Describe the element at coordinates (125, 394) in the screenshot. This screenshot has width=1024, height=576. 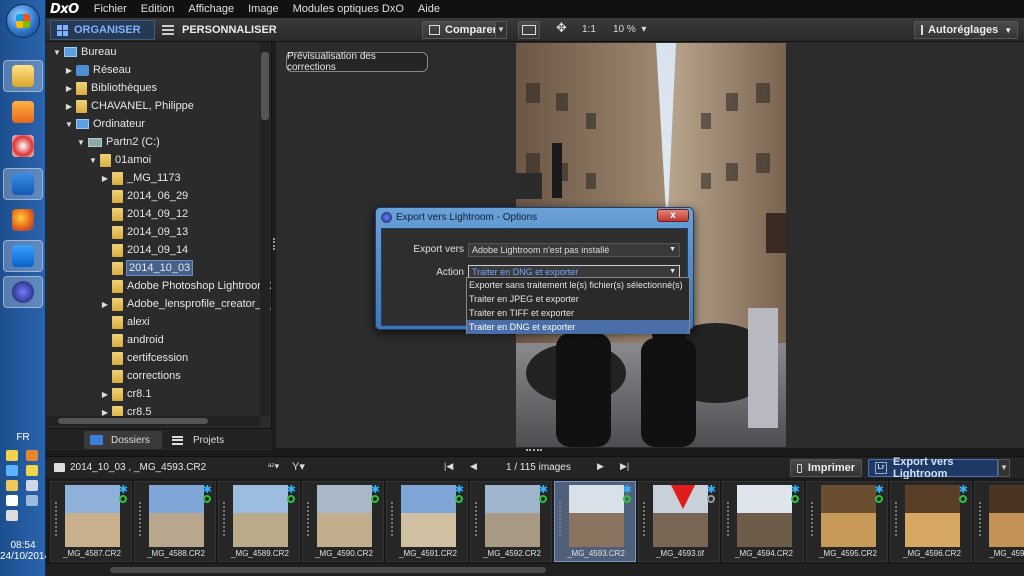
I see `tree-item: ▶ cr8.1` at that location.